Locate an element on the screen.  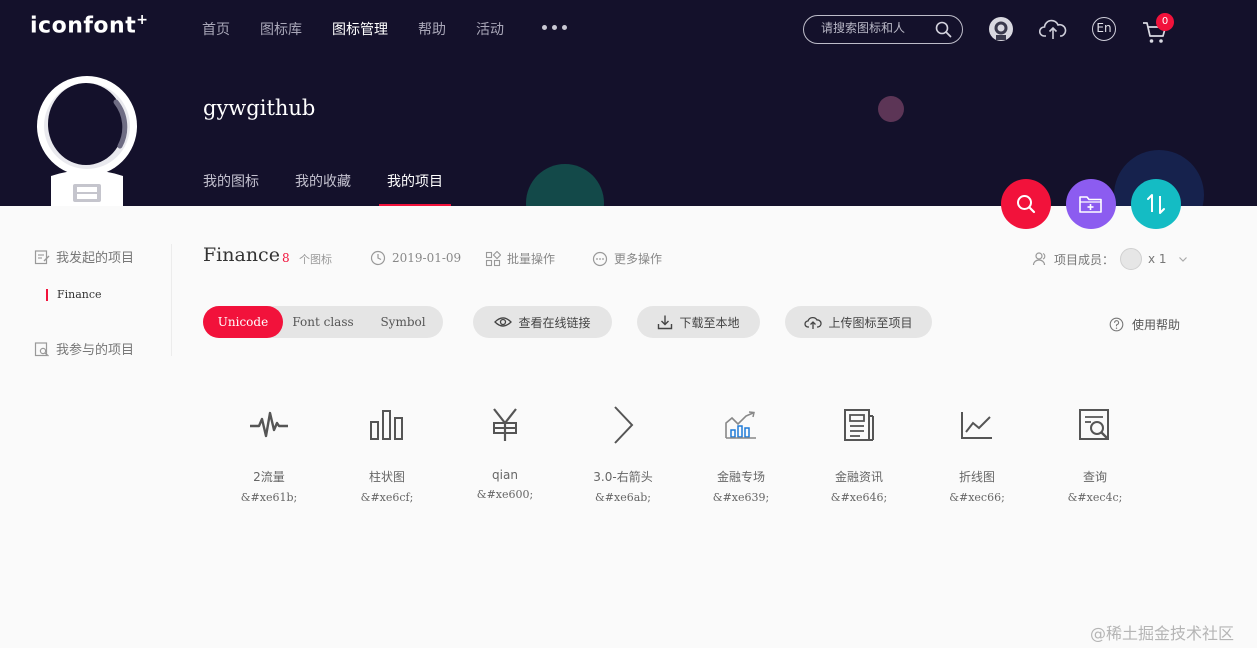
bar-chart-icon is located at coordinates (386, 425).